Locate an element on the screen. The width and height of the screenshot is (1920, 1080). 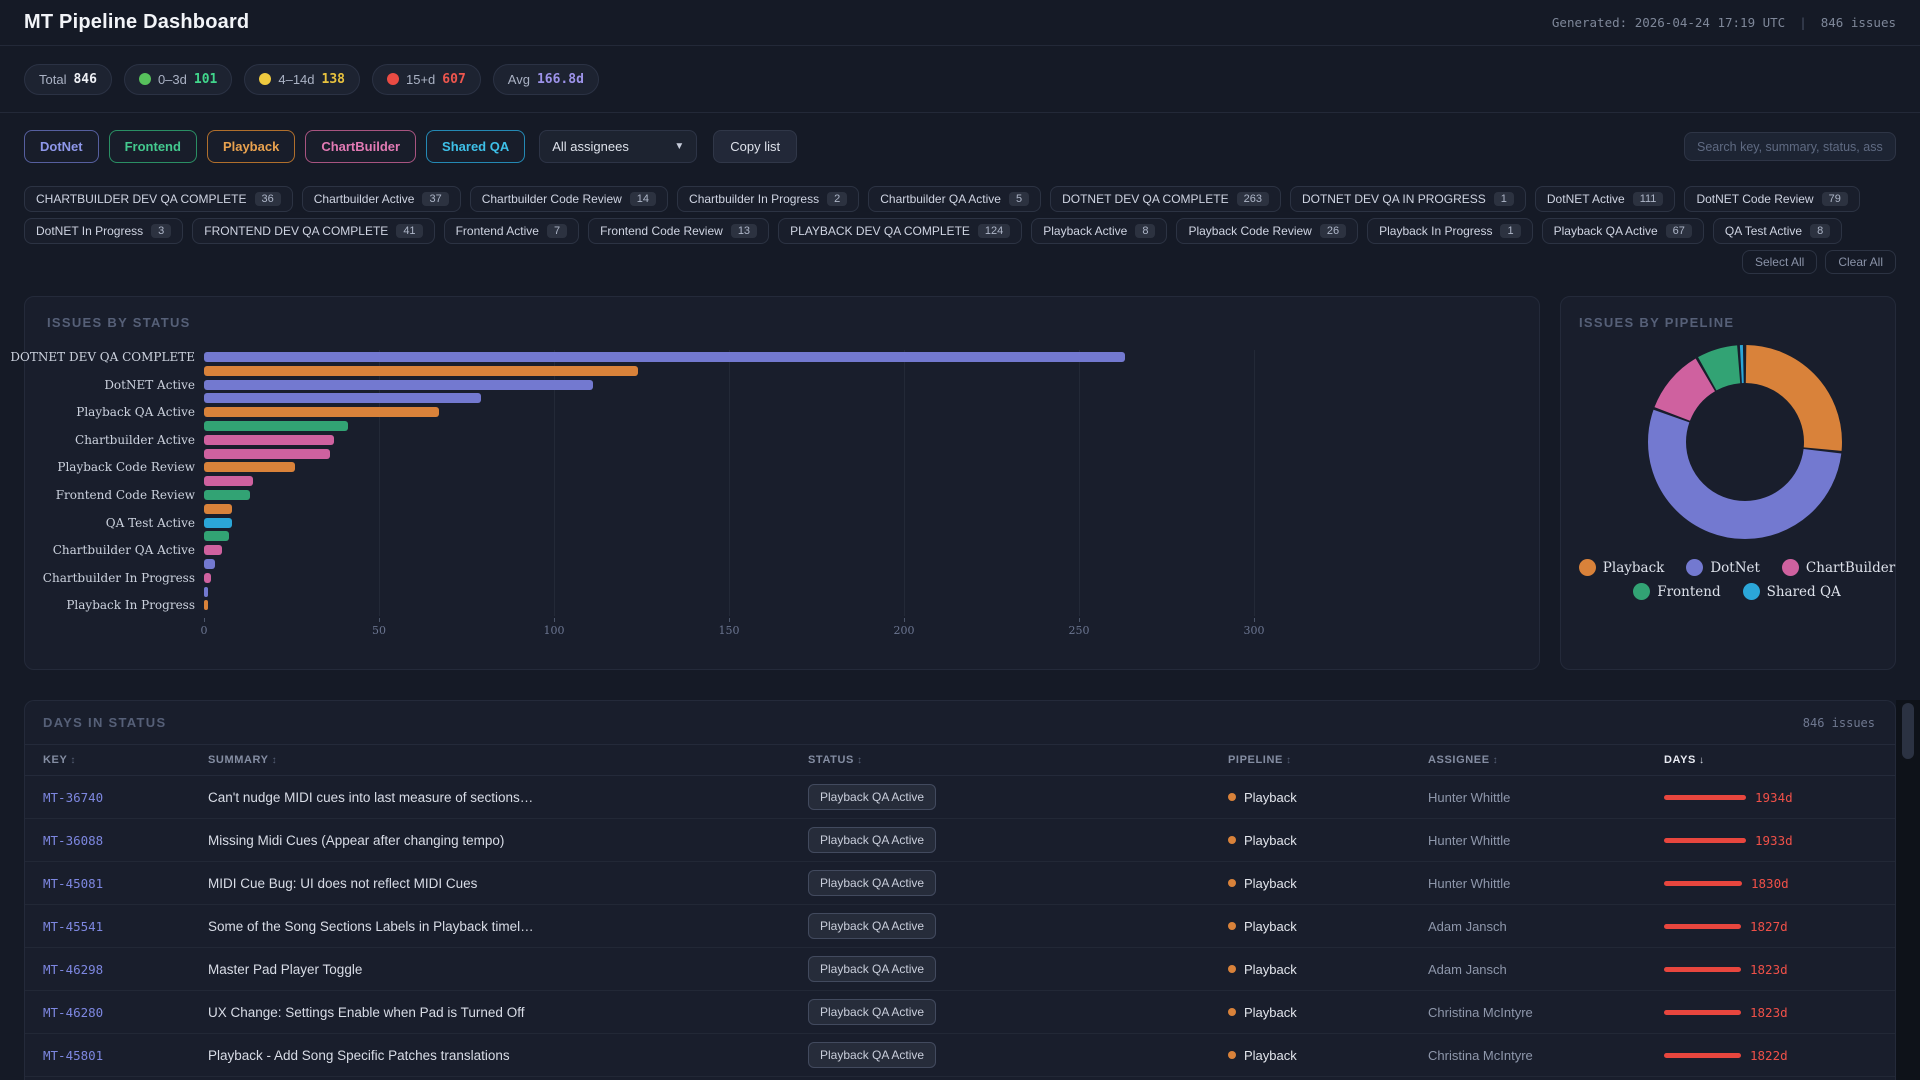
status-filter-chip: DotNET Active 111 is located at coordinates (1605, 199).